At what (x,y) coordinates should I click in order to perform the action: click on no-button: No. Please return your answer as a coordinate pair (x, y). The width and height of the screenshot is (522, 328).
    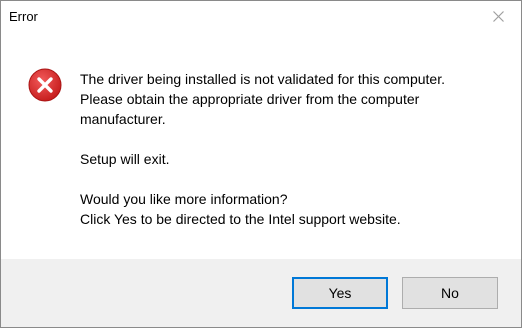
    Looking at the image, I should click on (450, 293).